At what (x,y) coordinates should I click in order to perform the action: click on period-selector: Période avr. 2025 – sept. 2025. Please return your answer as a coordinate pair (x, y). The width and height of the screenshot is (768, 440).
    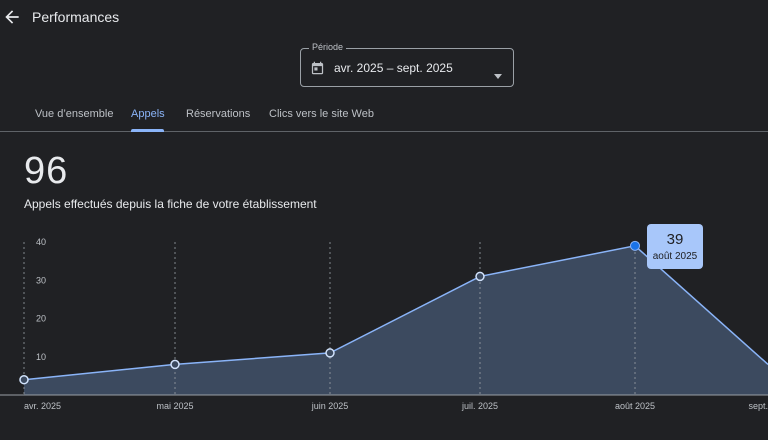
    Looking at the image, I should click on (407, 64).